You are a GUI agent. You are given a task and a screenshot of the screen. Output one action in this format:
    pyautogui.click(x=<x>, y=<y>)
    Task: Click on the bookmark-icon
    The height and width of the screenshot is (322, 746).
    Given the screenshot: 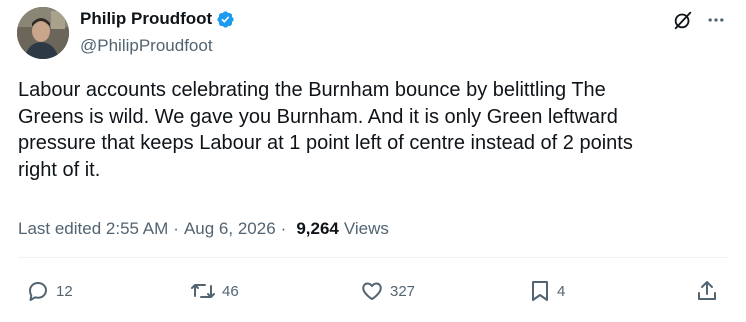 What is the action you would take?
    pyautogui.click(x=540, y=291)
    